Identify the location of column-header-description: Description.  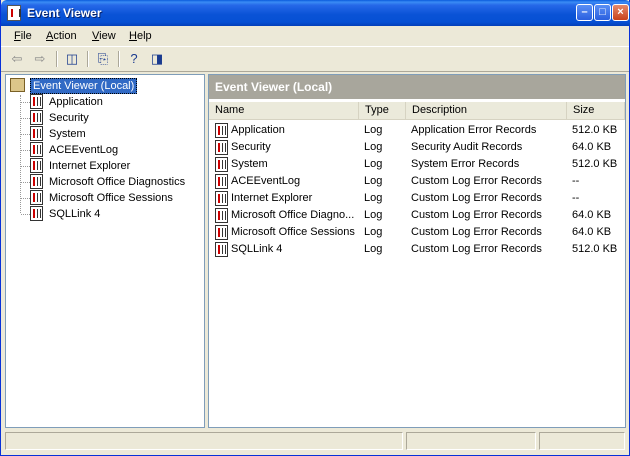
(486, 110).